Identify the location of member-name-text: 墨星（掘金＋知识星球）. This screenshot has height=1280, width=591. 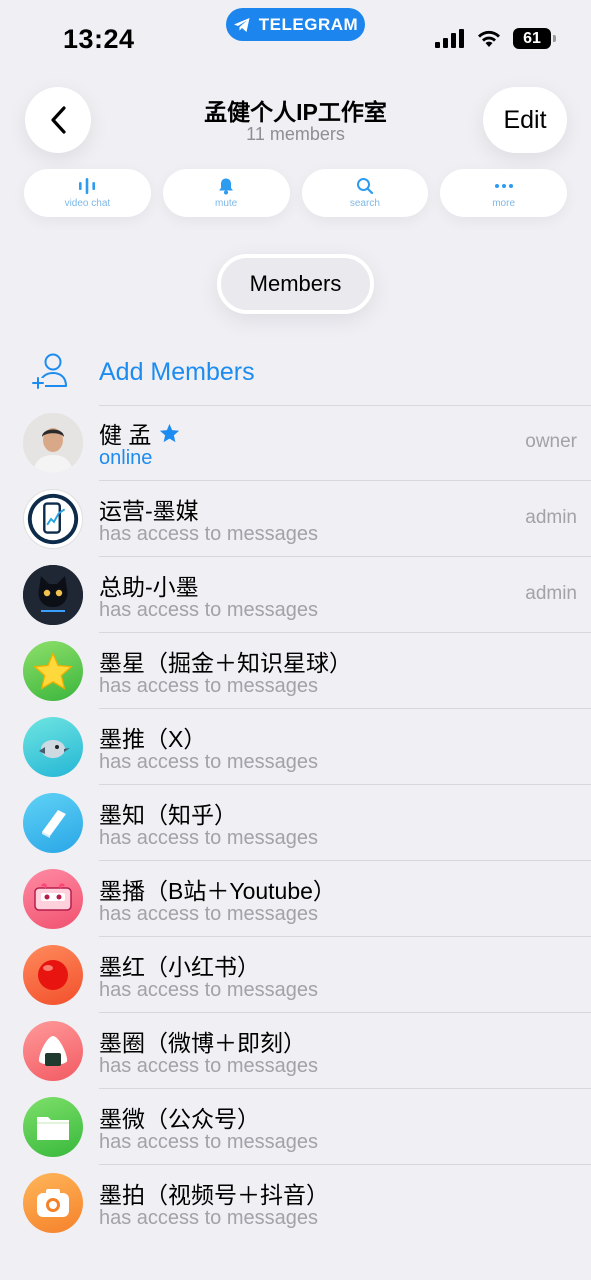
(225, 663).